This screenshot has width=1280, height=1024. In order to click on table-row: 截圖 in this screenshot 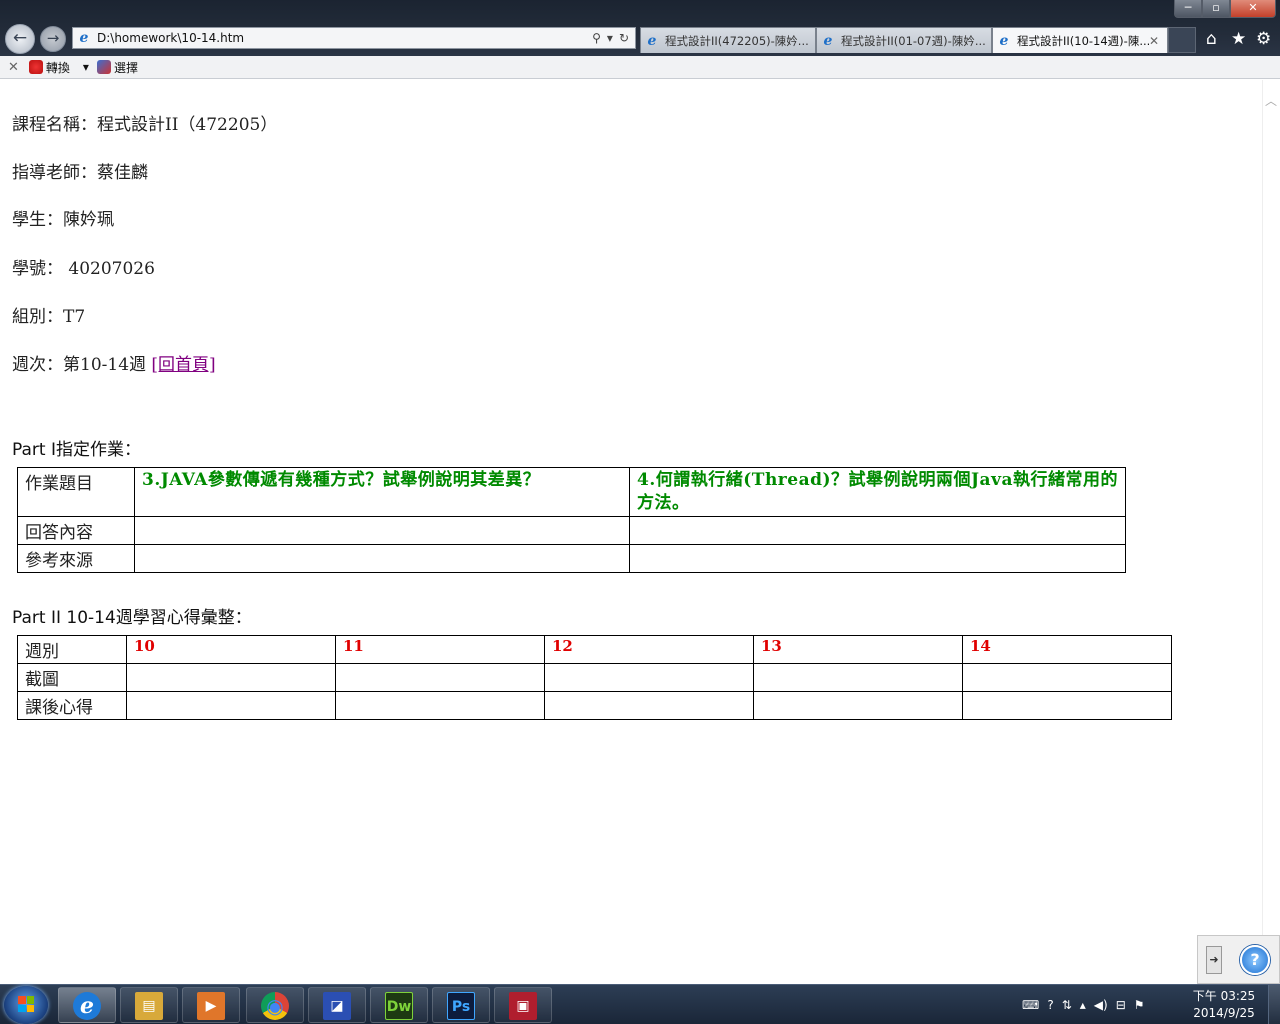, I will do `click(594, 677)`.